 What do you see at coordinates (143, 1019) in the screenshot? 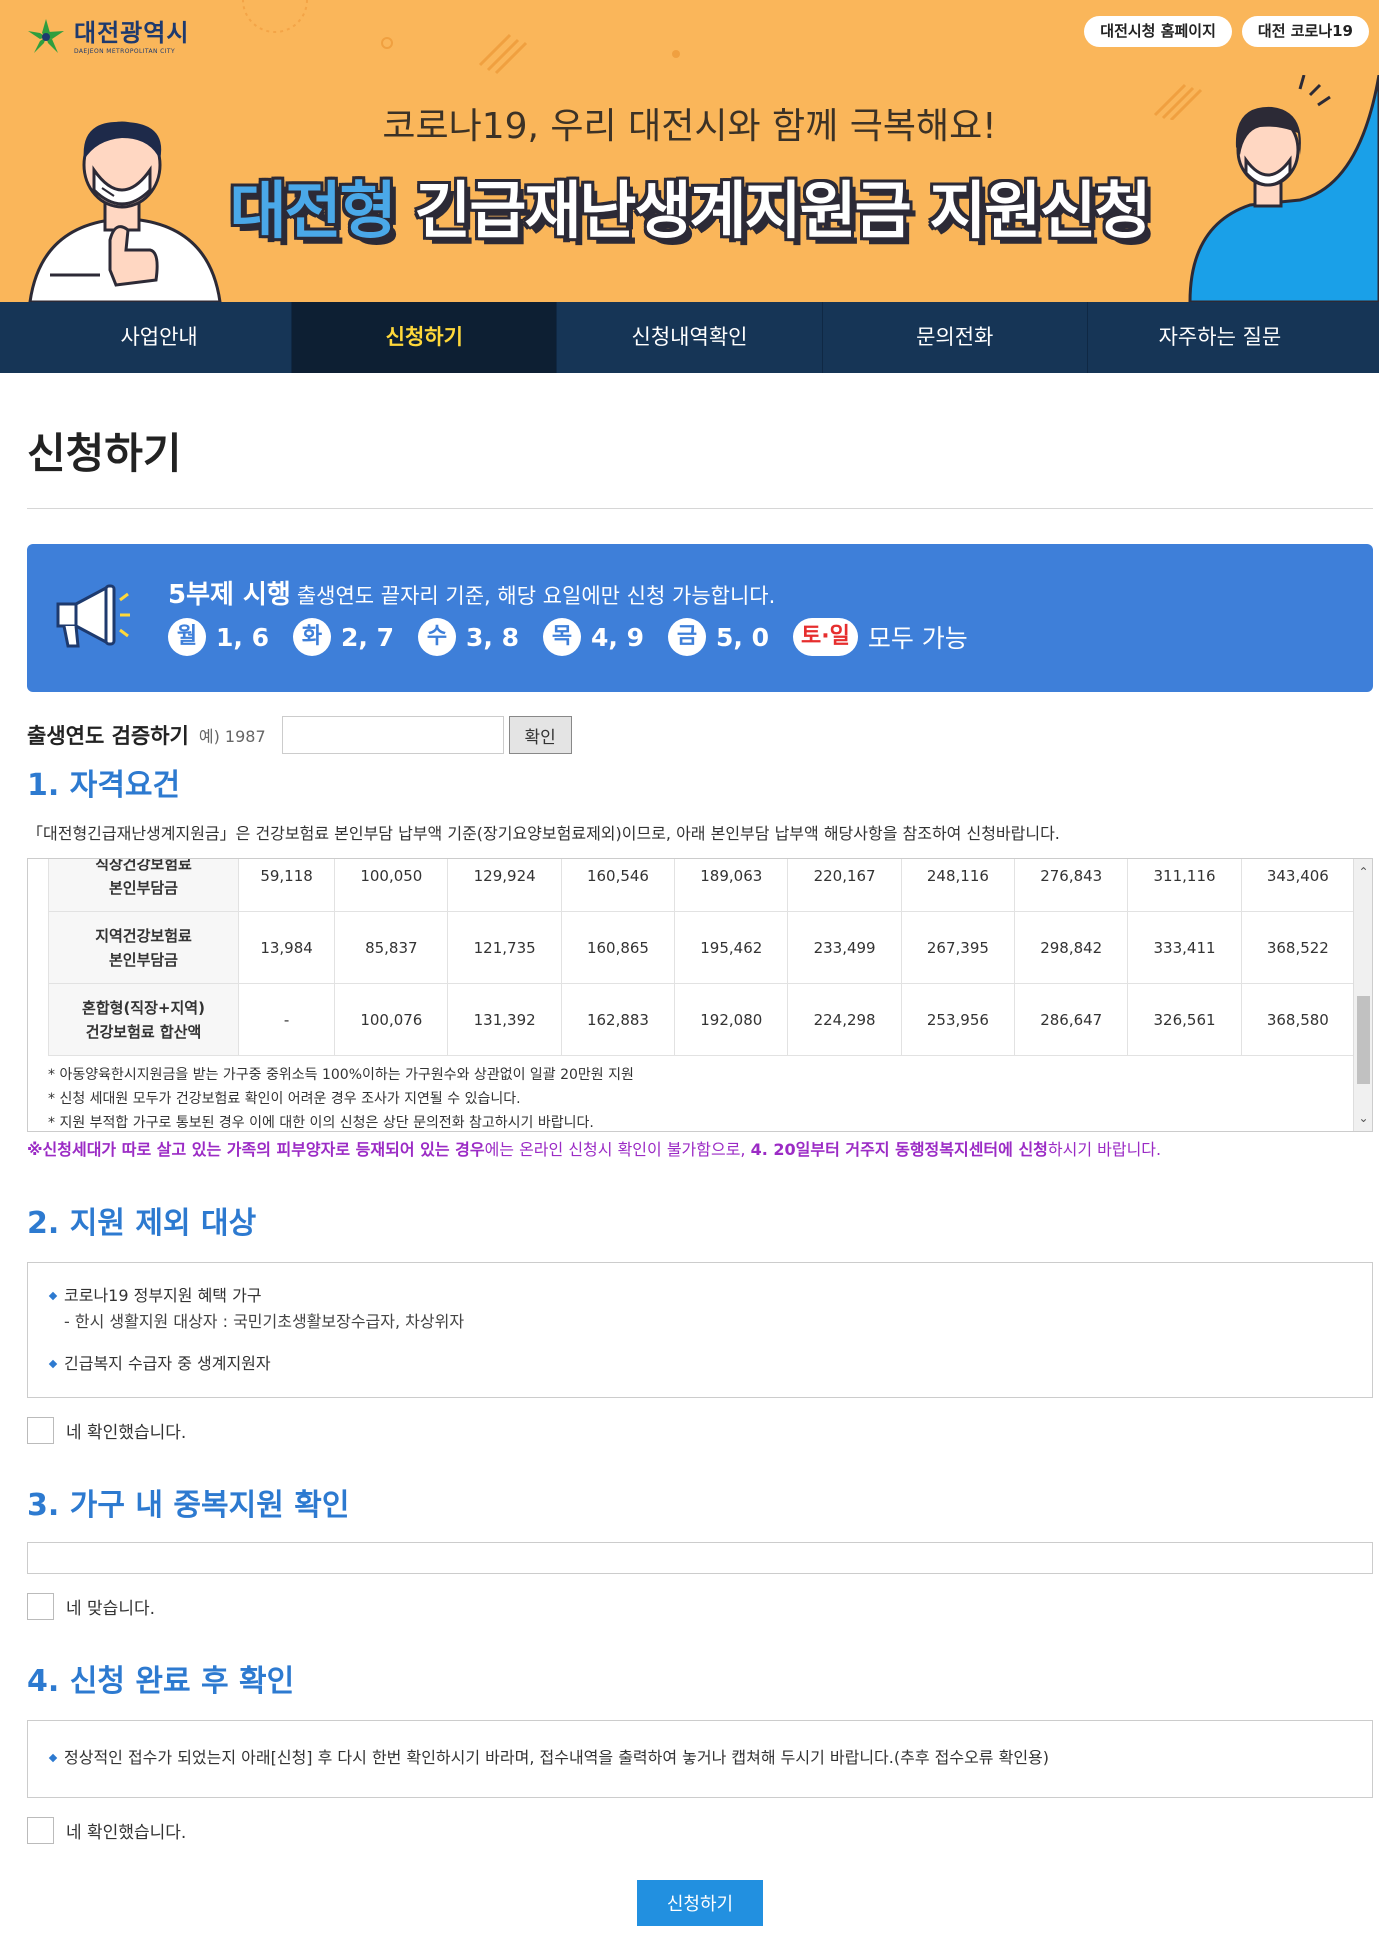
I see `row-header: 혼합형(직장+지역) 건강보험료 합산액` at bounding box center [143, 1019].